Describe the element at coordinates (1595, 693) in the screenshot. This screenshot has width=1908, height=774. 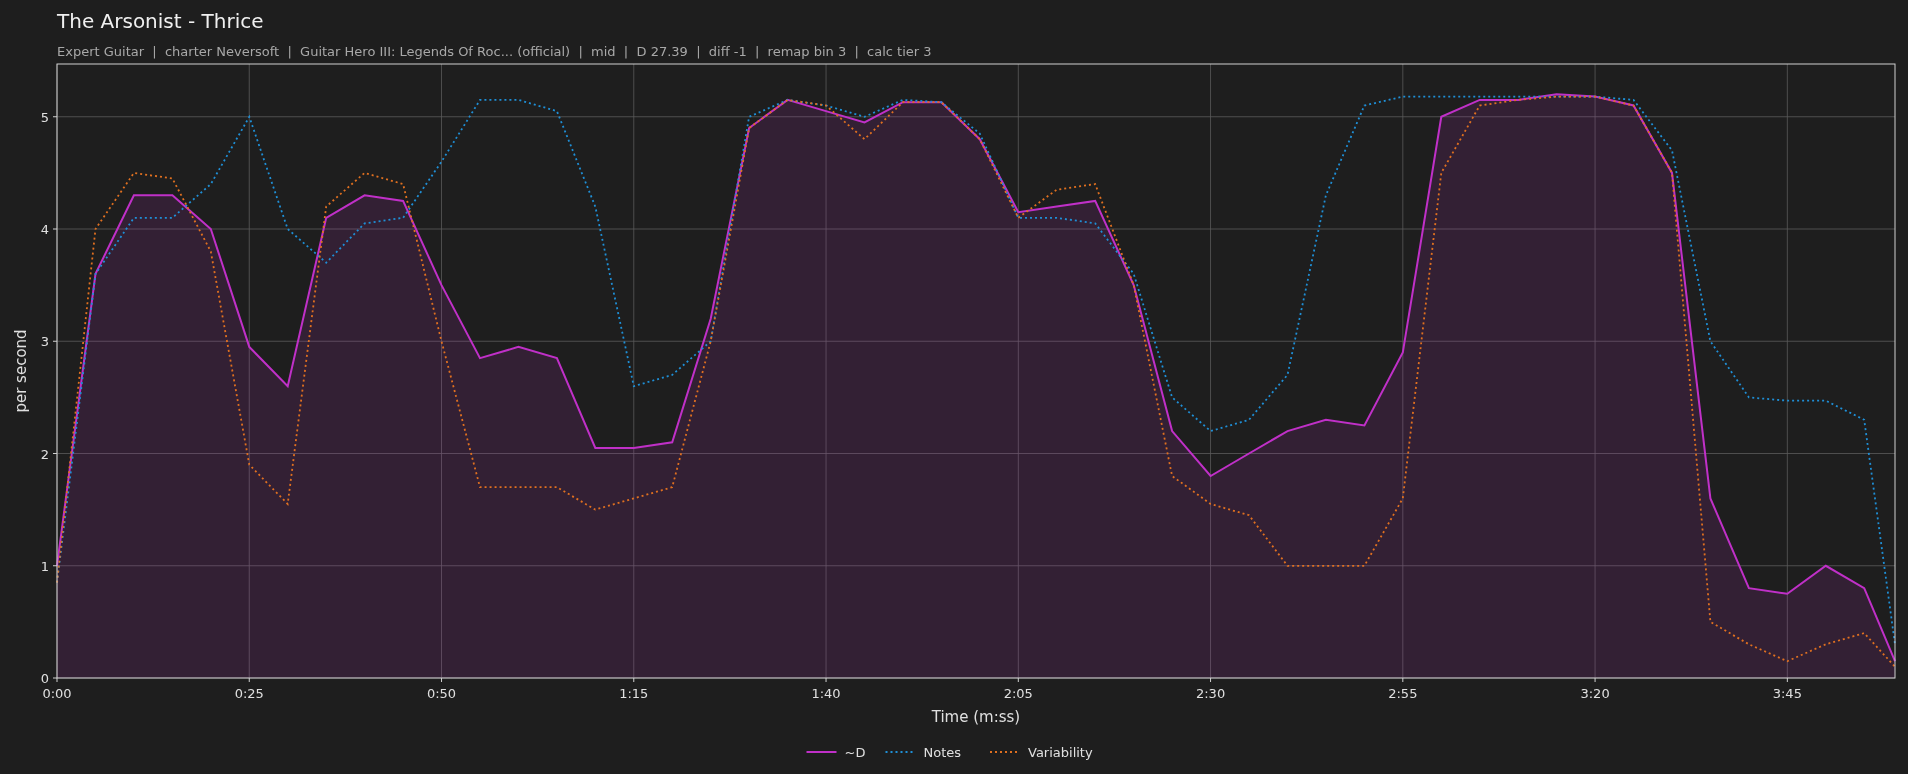
I see `x-tick-label: 3:20` at that location.